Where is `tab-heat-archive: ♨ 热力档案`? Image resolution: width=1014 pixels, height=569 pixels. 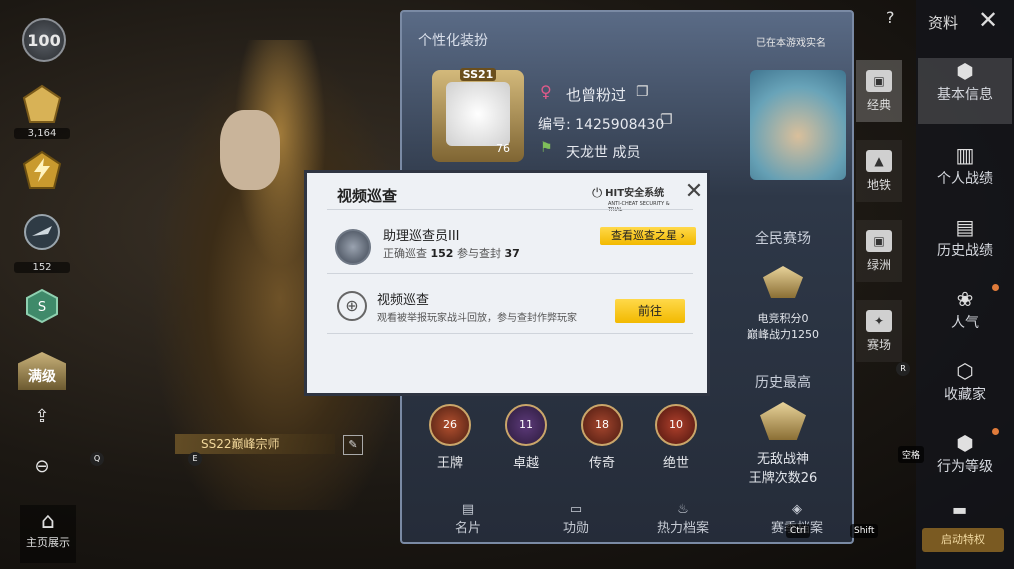
tab-heat-archive: ♨ 热力档案 is located at coordinates (683, 519).